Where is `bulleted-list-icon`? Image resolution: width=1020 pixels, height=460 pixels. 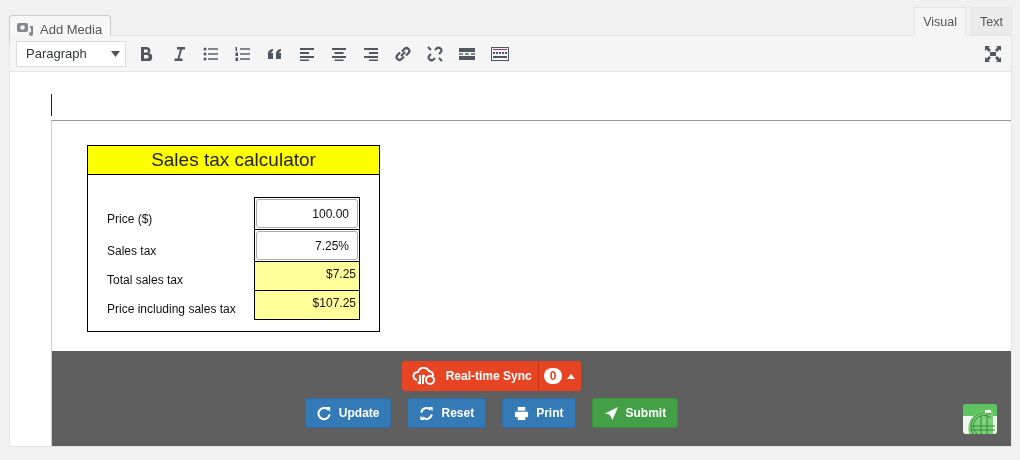 bulleted-list-icon is located at coordinates (211, 53).